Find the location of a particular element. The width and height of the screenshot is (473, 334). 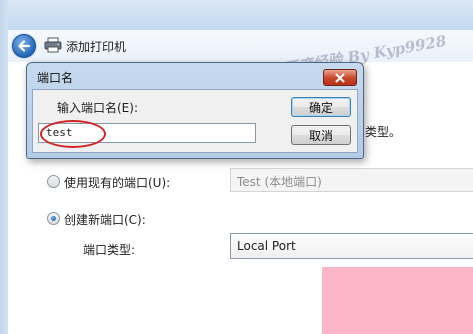

ok-button: 确定 is located at coordinates (321, 107).